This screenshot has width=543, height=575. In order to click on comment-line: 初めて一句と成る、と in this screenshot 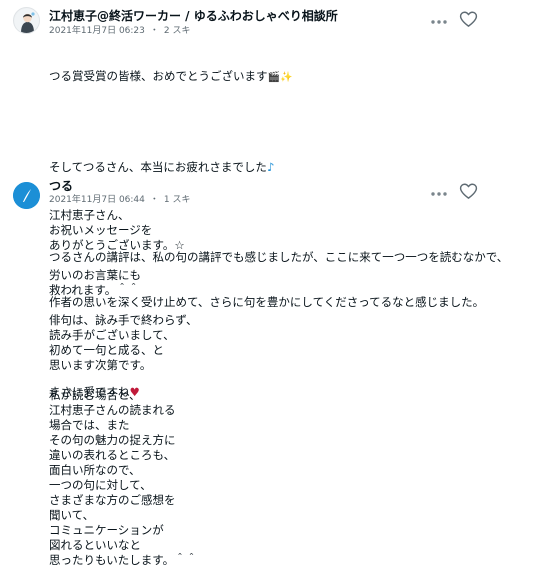, I will do `click(106, 350)`.